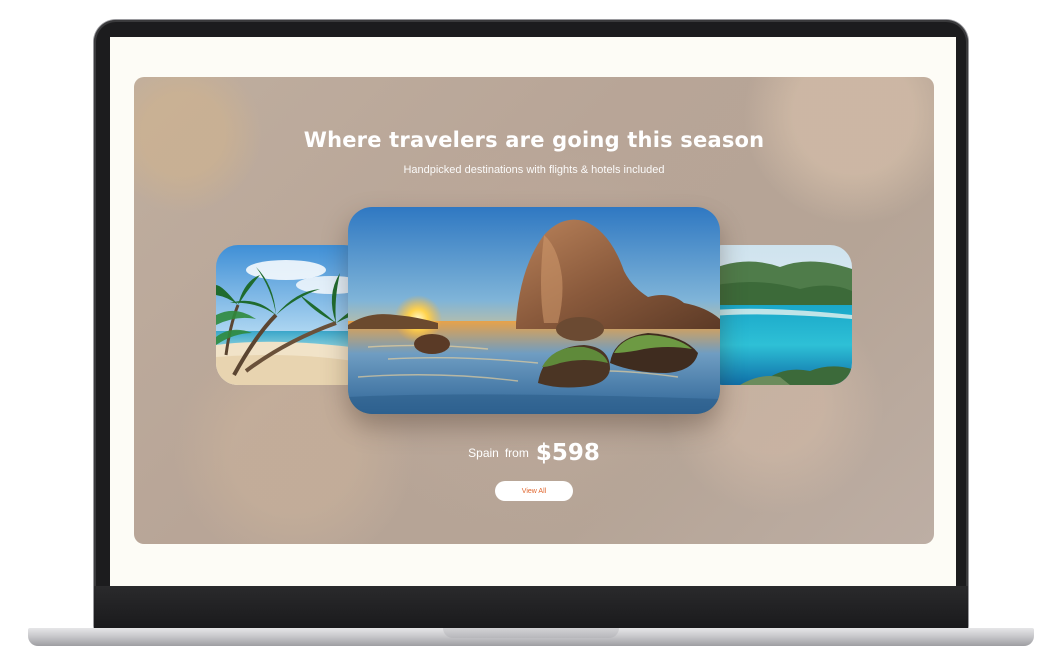 The height and width of the screenshot is (648, 1058). Describe the element at coordinates (516, 453) in the screenshot. I see `price-from-label: from` at that location.